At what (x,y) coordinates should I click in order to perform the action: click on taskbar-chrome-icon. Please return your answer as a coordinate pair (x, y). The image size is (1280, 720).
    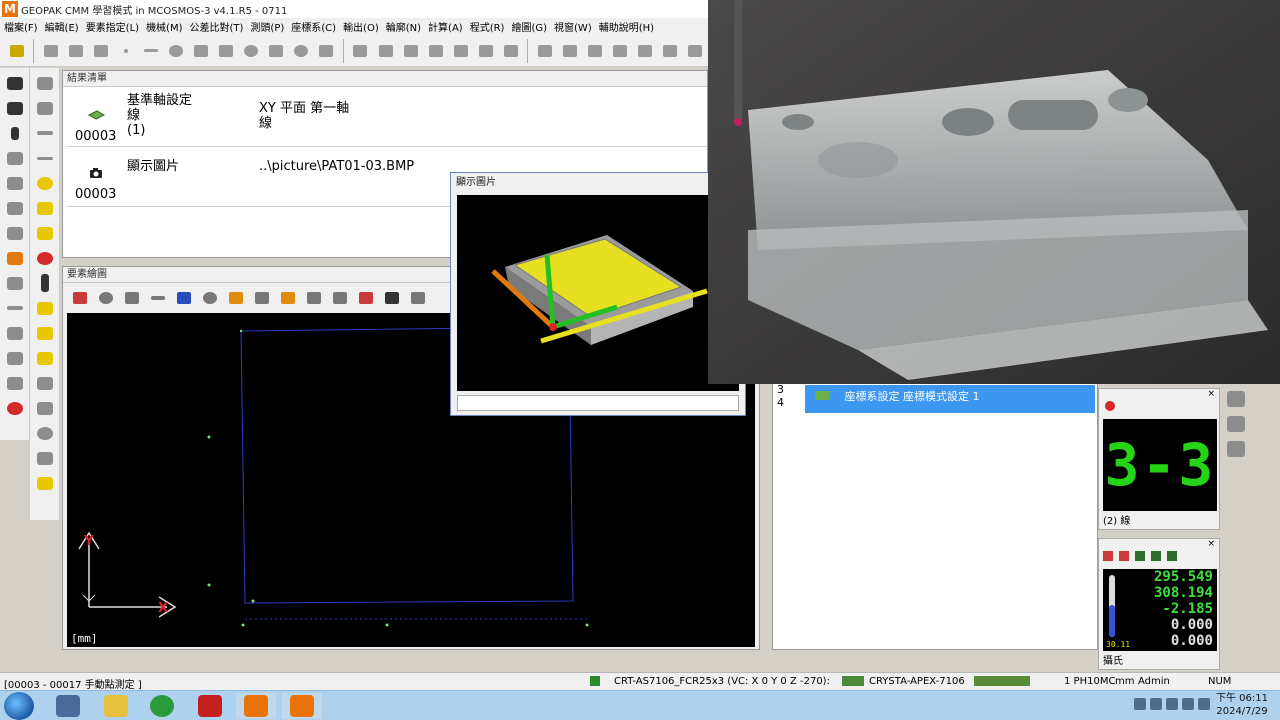
    Looking at the image, I should click on (162, 706).